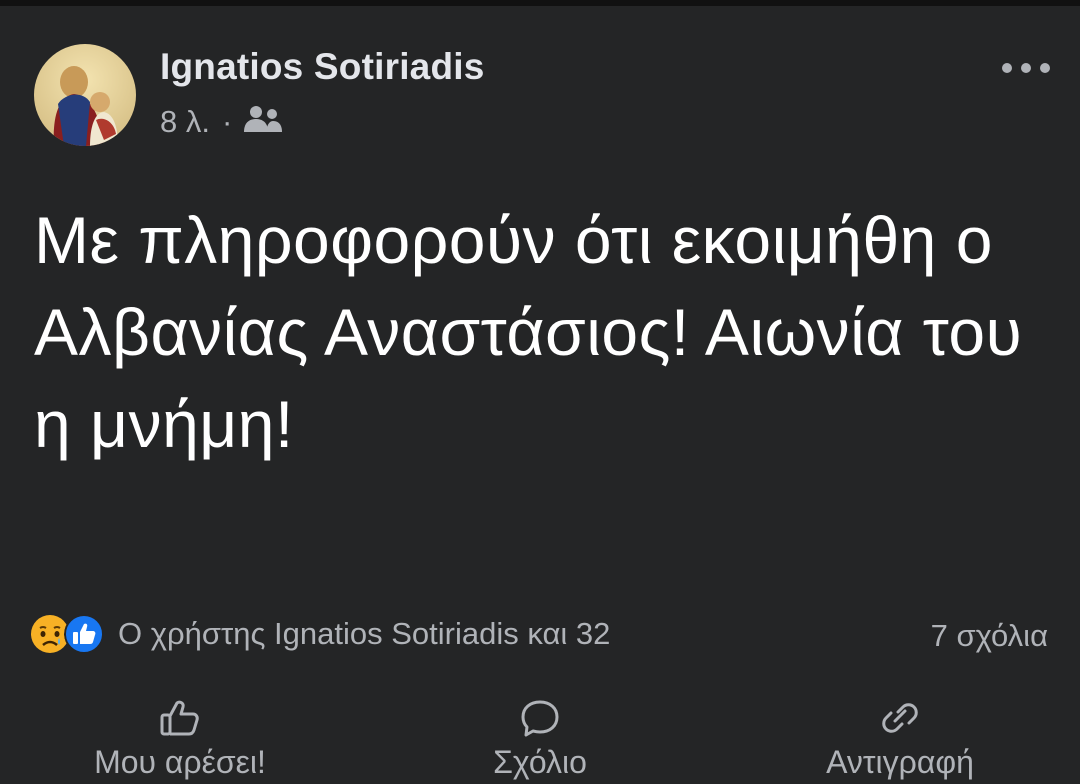  I want to click on more-options-button, so click(1026, 68).